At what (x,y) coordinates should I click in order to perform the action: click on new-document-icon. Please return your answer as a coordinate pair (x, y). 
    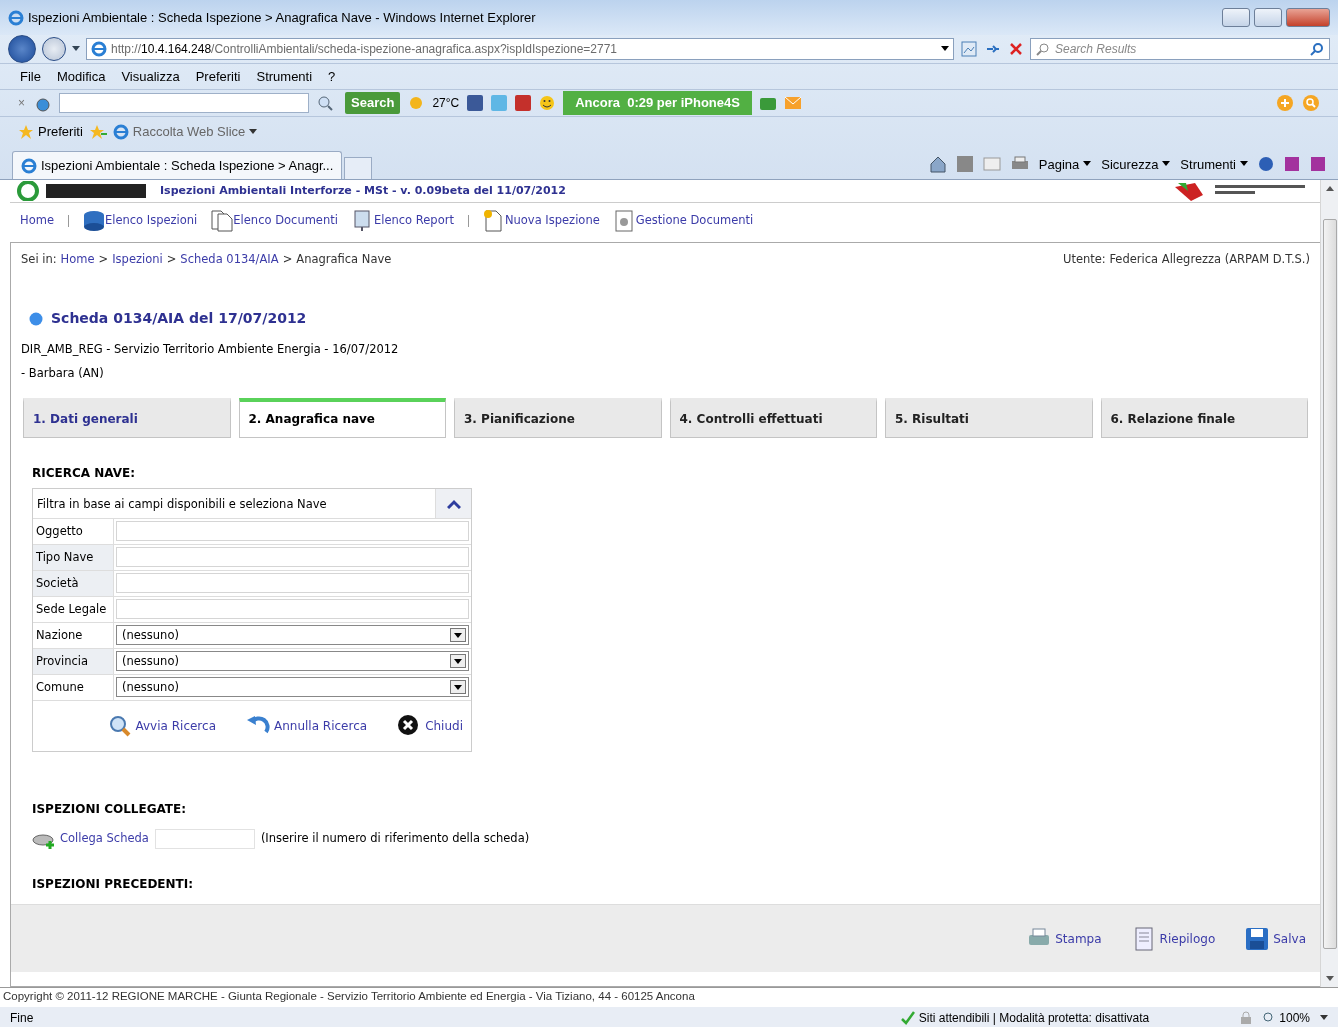
    Looking at the image, I should click on (493, 220).